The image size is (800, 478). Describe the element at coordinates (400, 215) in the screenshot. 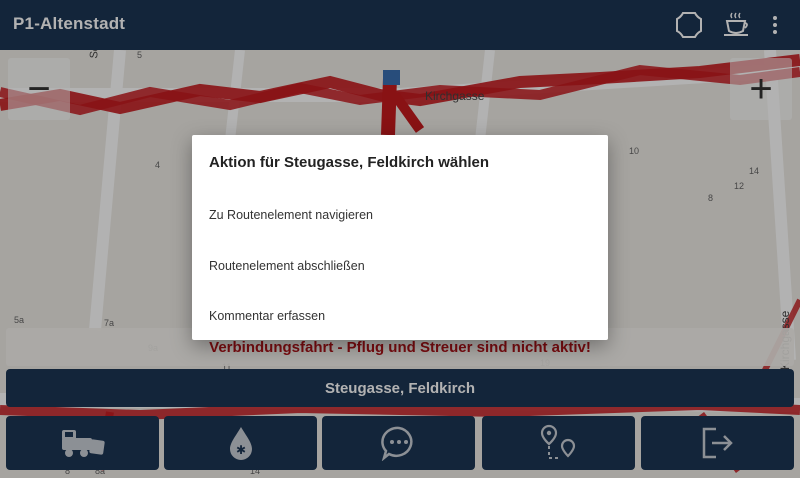

I see `dialog-option-navigate: Zu Routenelement navigieren` at that location.